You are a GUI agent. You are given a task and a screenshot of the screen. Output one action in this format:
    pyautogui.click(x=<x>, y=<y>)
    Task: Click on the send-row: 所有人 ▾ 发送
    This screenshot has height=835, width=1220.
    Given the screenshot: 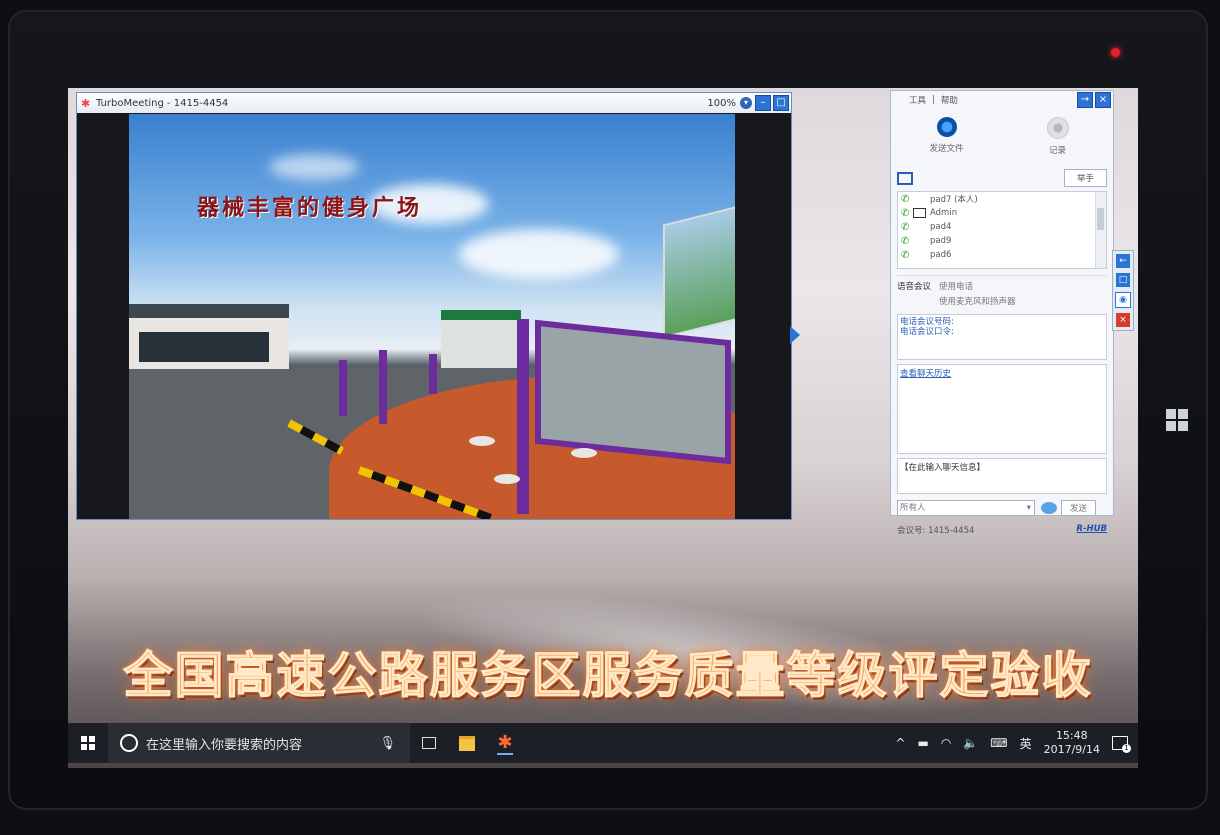 What is the action you would take?
    pyautogui.click(x=1002, y=508)
    